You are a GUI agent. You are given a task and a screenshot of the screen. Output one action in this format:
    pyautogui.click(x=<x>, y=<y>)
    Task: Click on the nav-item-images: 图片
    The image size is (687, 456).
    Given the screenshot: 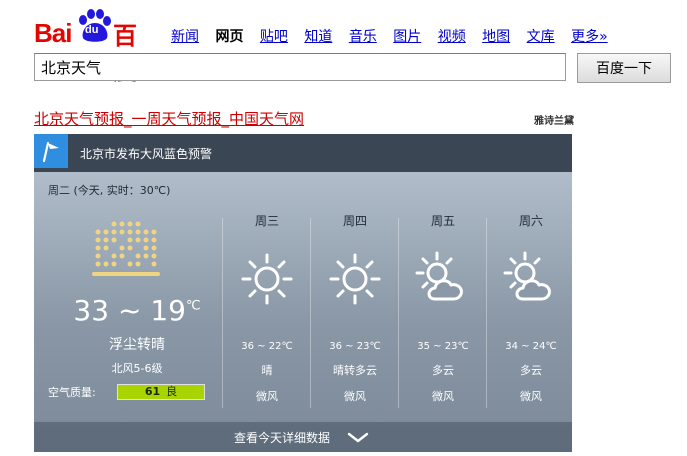 What is the action you would take?
    pyautogui.click(x=407, y=37)
    